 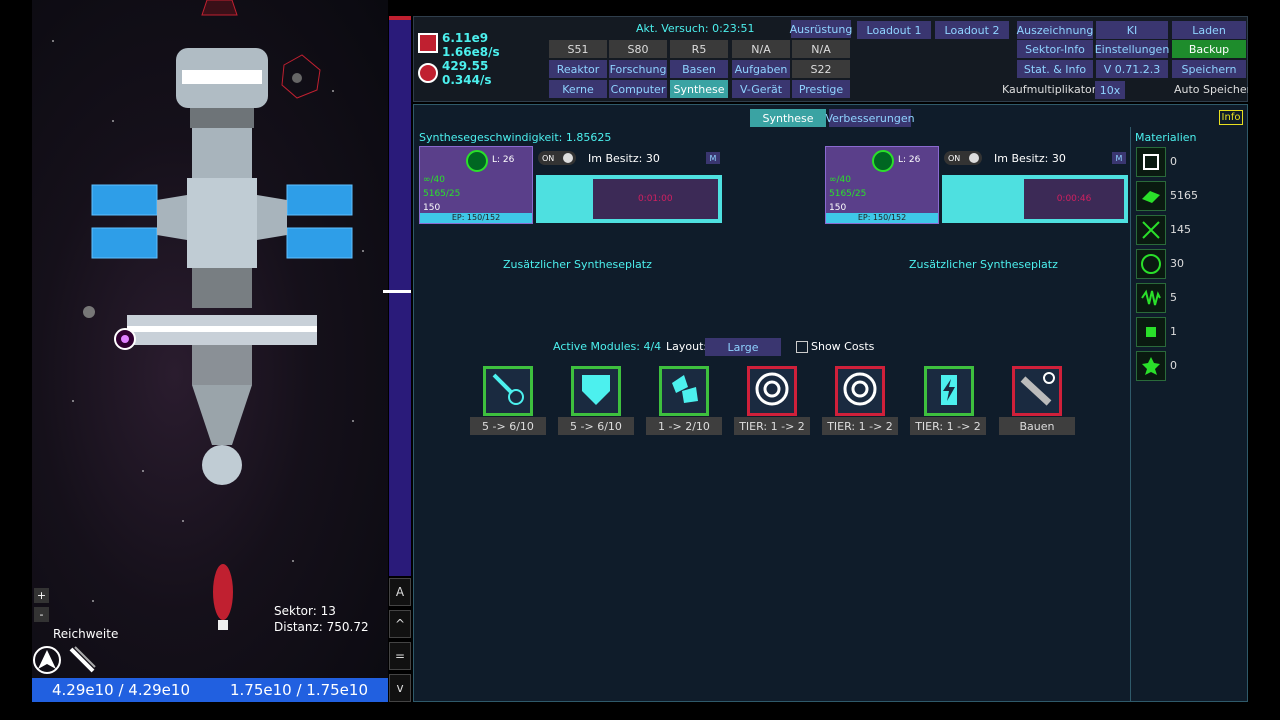 What do you see at coordinates (821, 29) in the screenshot?
I see `equipment-button: Ausrüstung` at bounding box center [821, 29].